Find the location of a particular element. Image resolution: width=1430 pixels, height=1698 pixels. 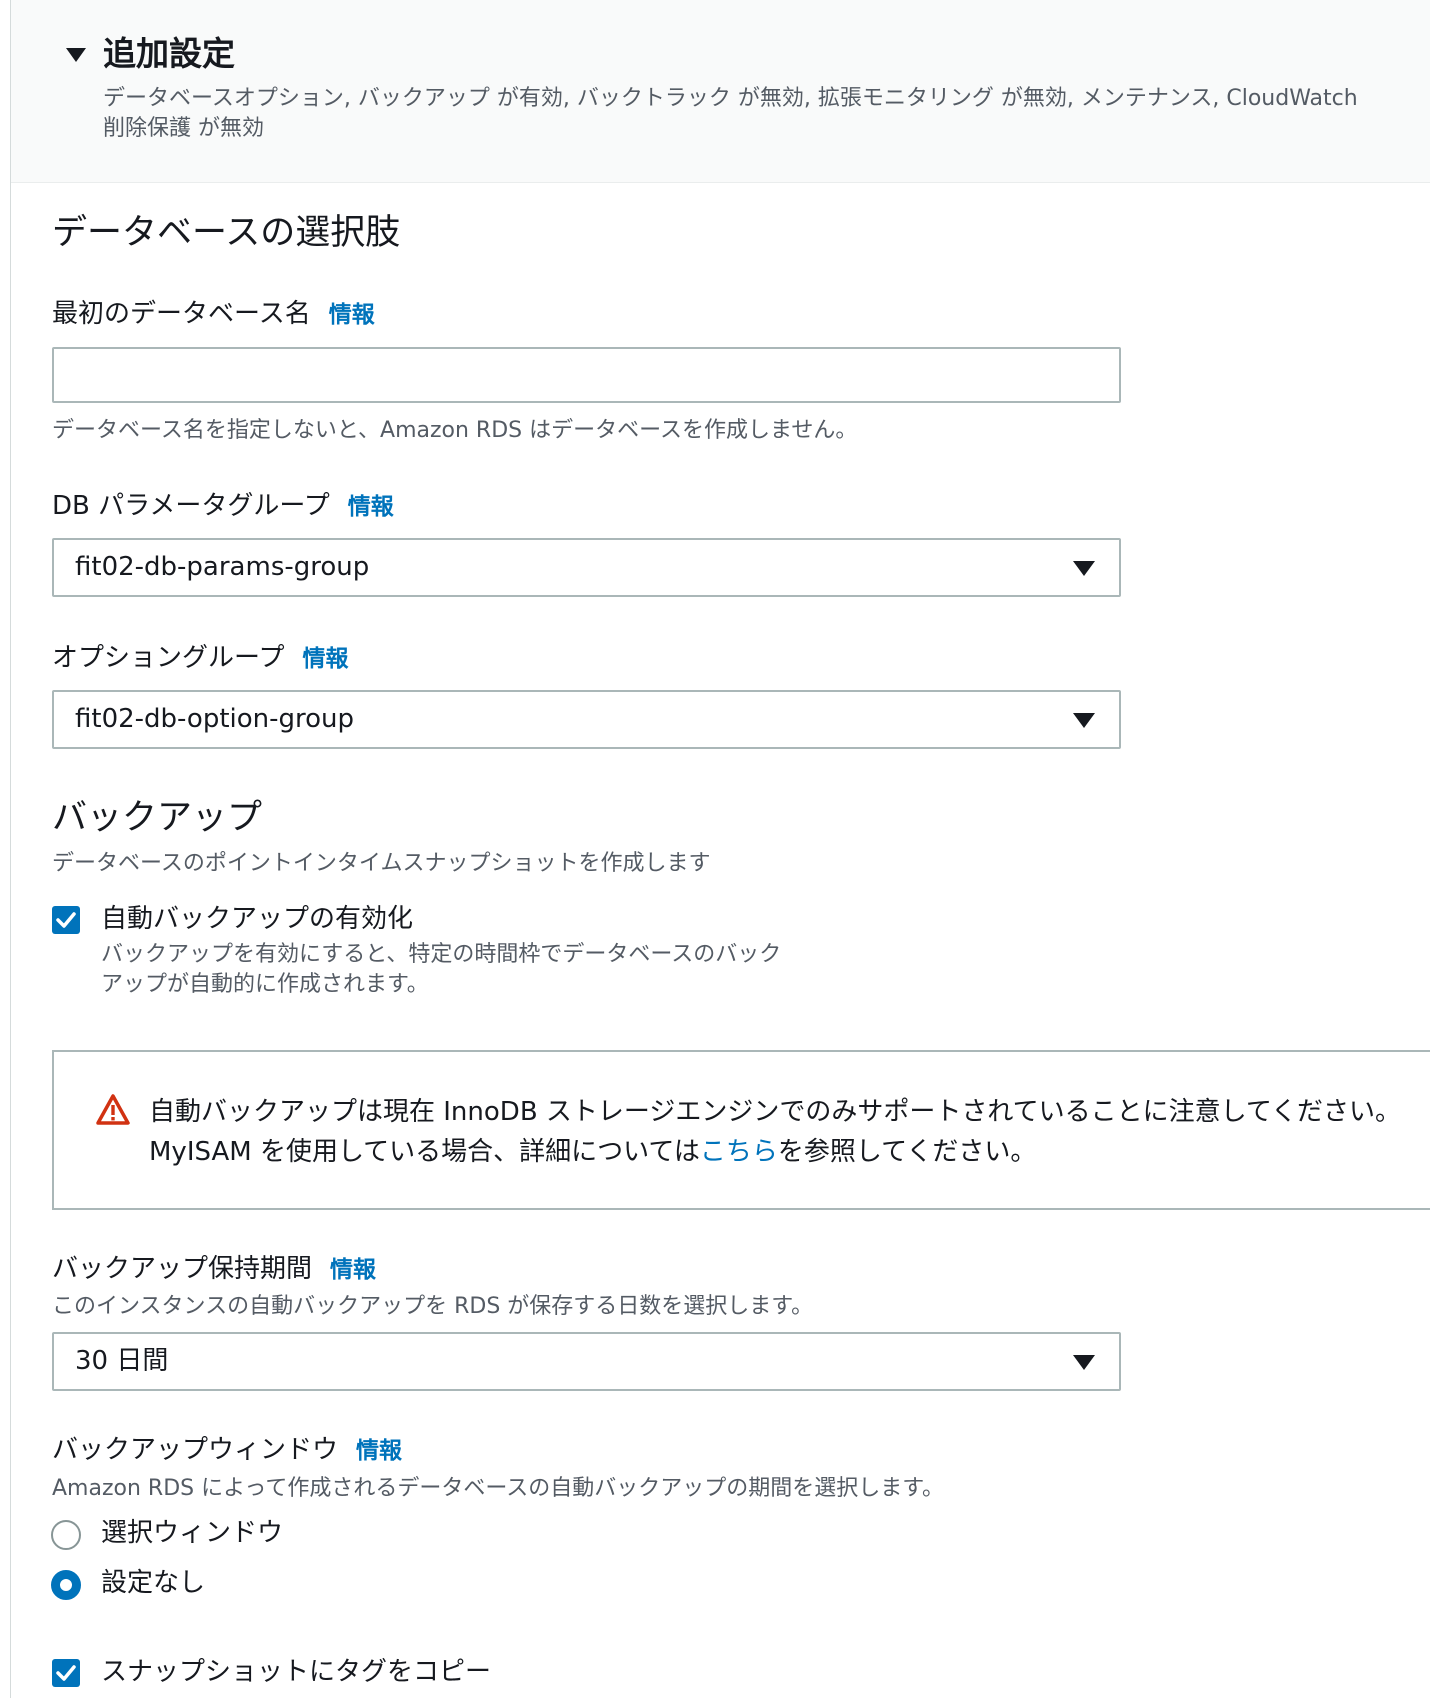

backup-window-label: バックアップウィンドウ 情報 is located at coordinates (227, 1450).